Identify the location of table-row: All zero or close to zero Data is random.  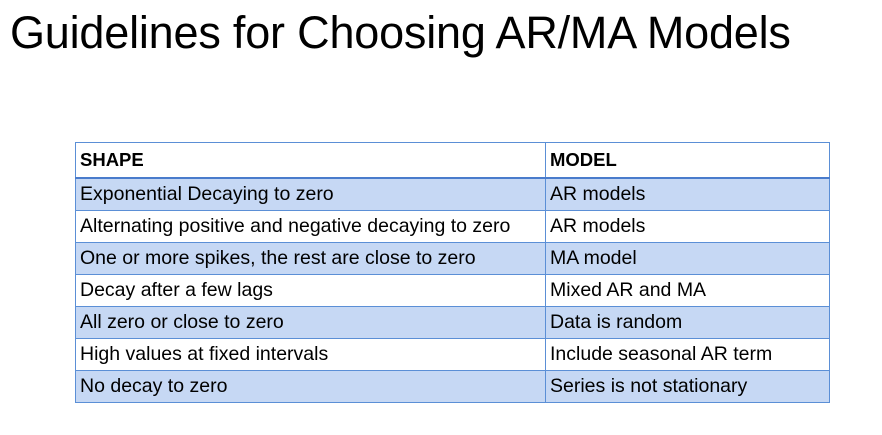
(452, 322).